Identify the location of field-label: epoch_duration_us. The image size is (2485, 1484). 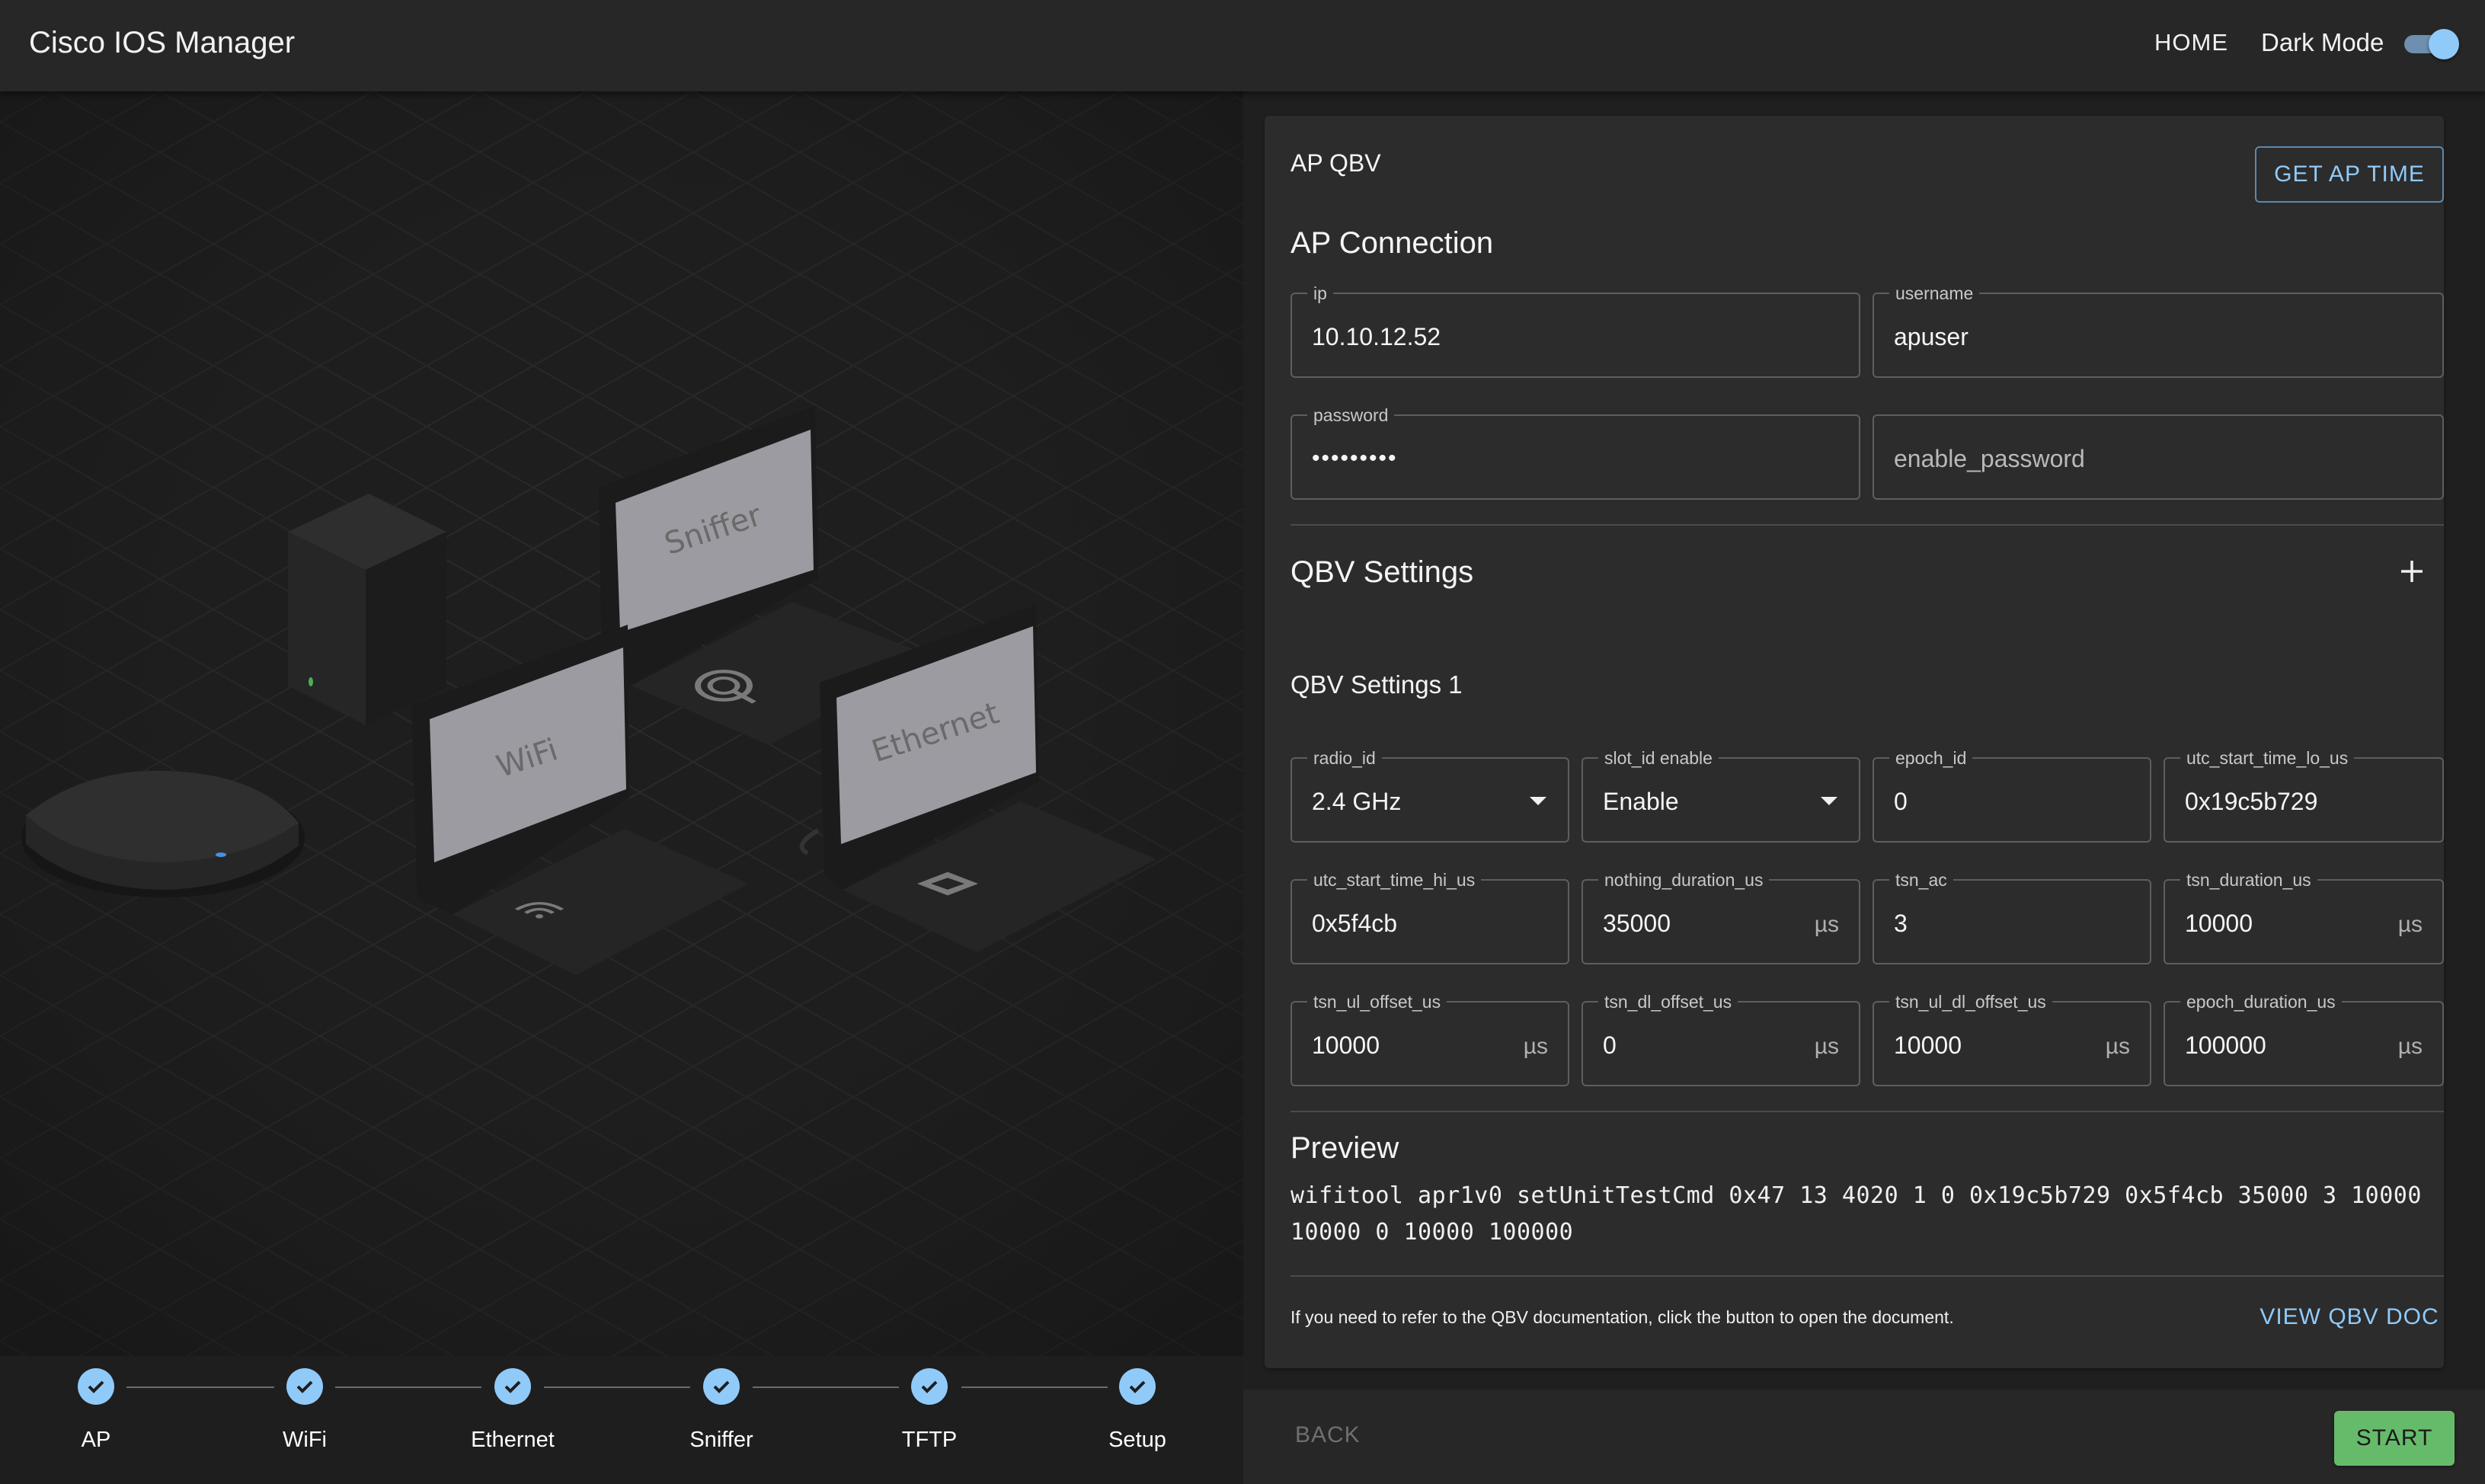
(2261, 1002).